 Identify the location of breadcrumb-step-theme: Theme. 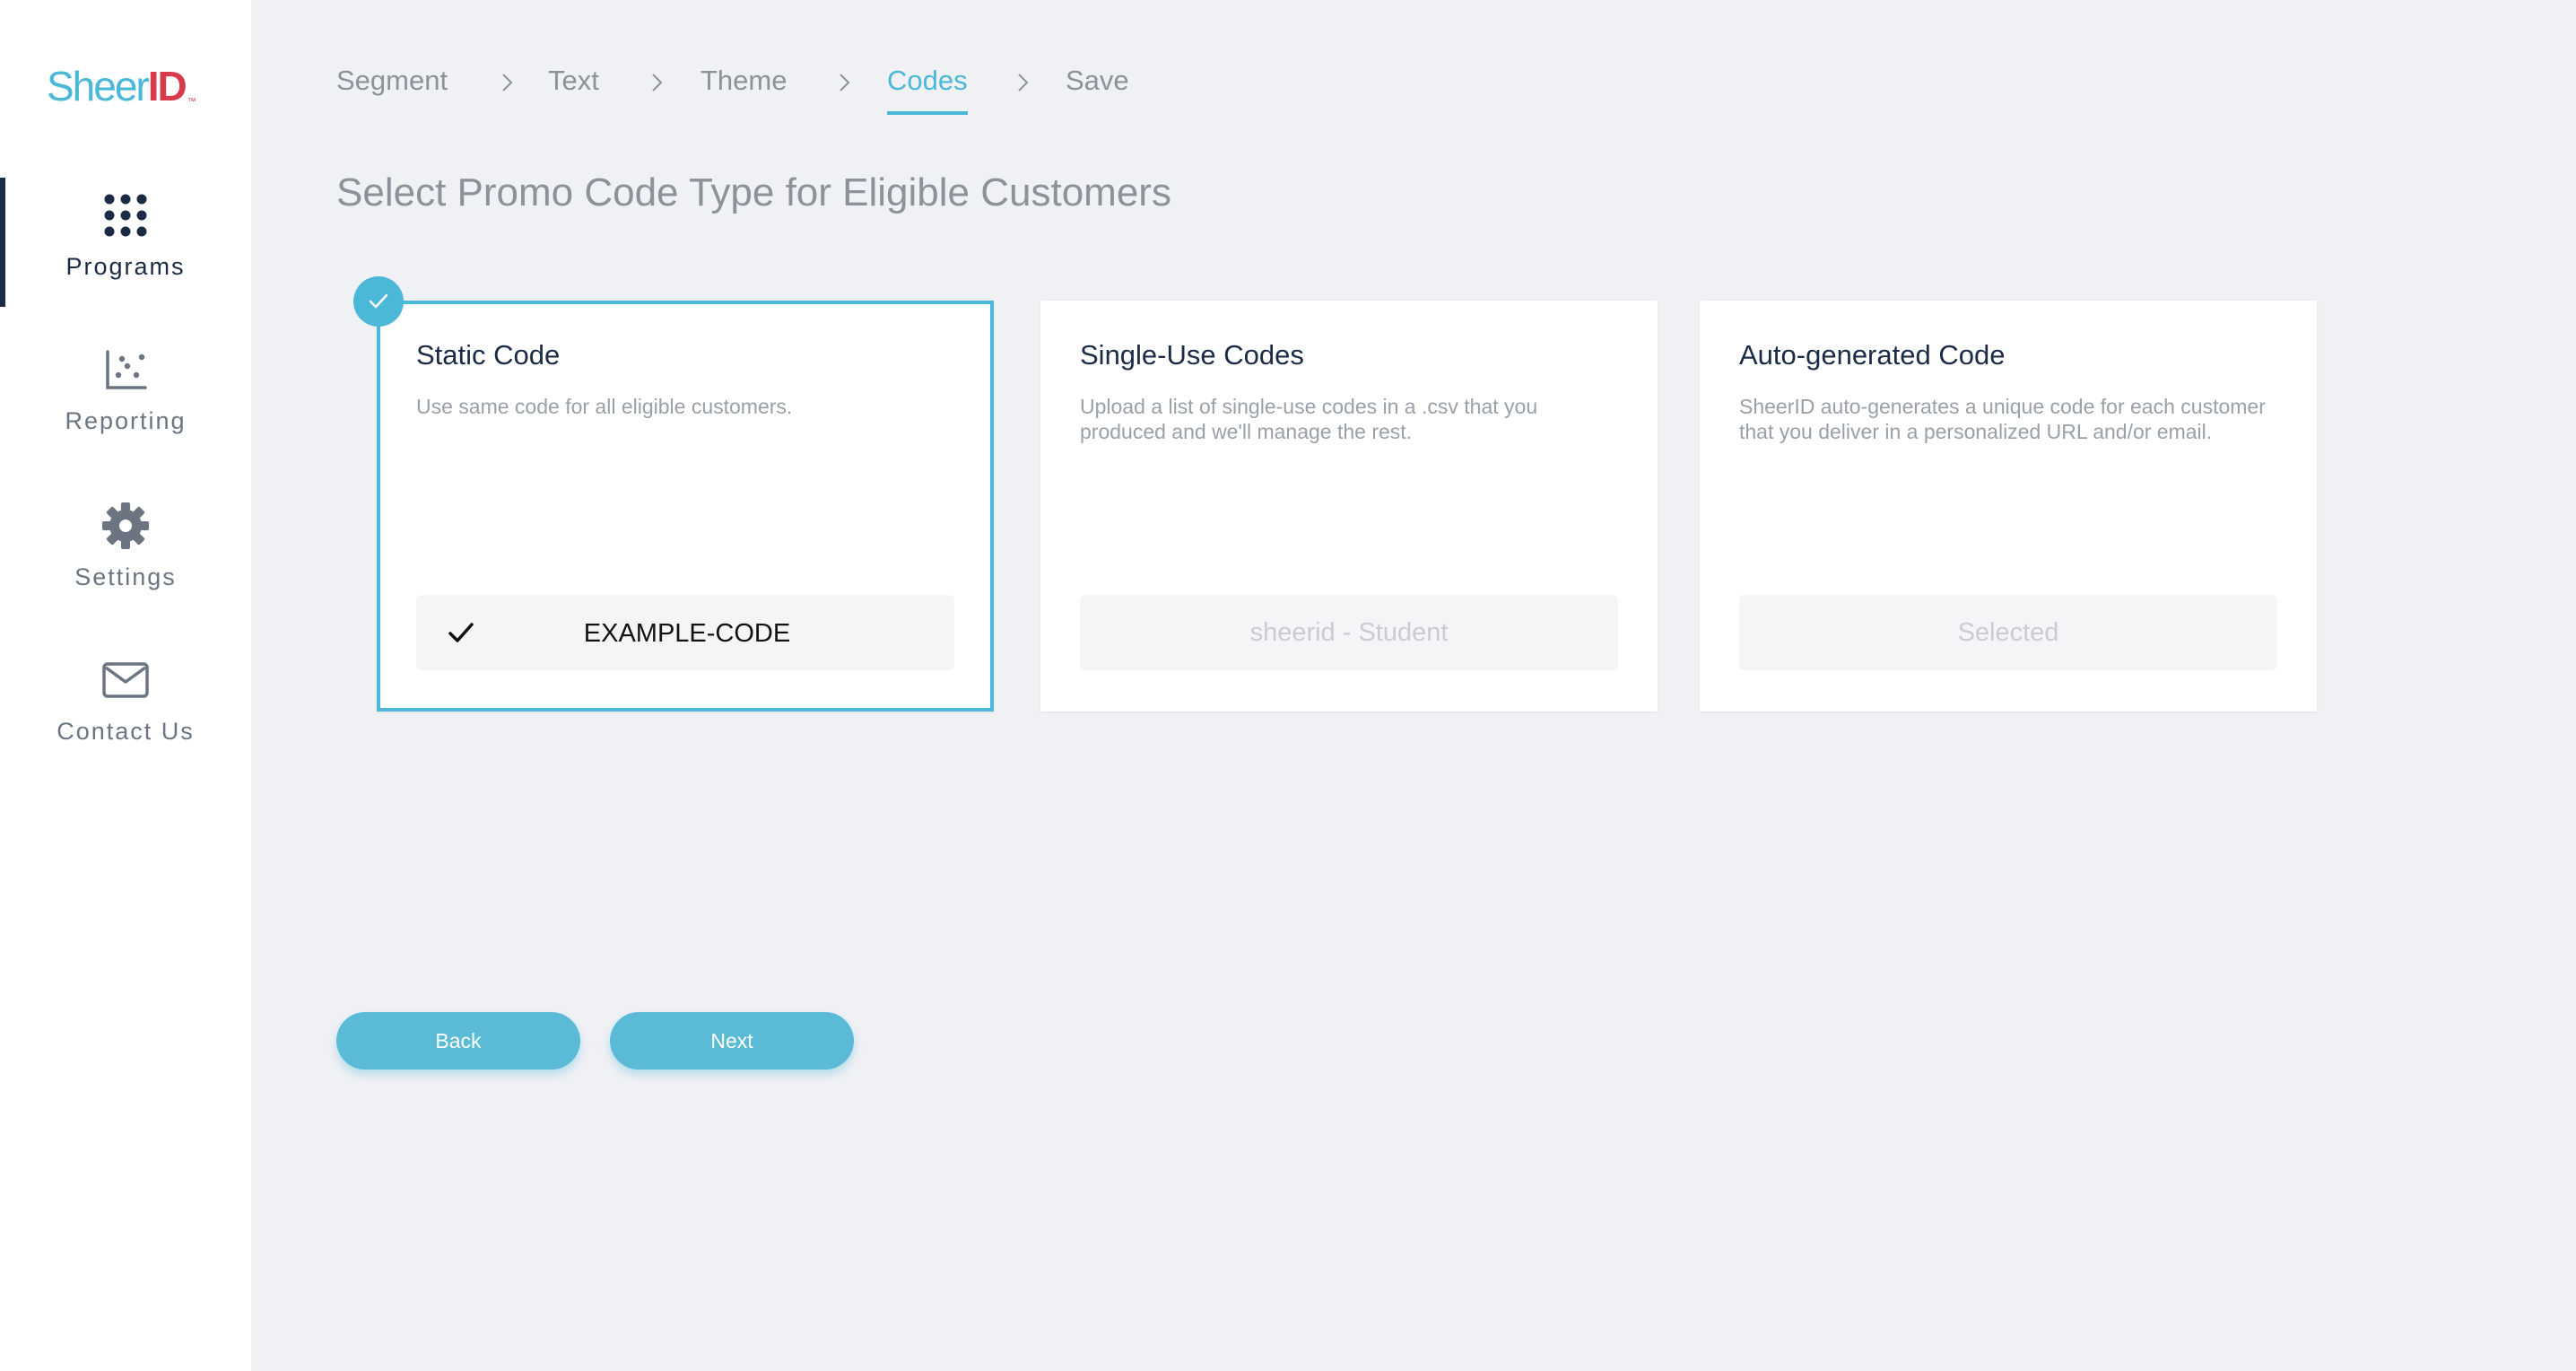
(744, 81).